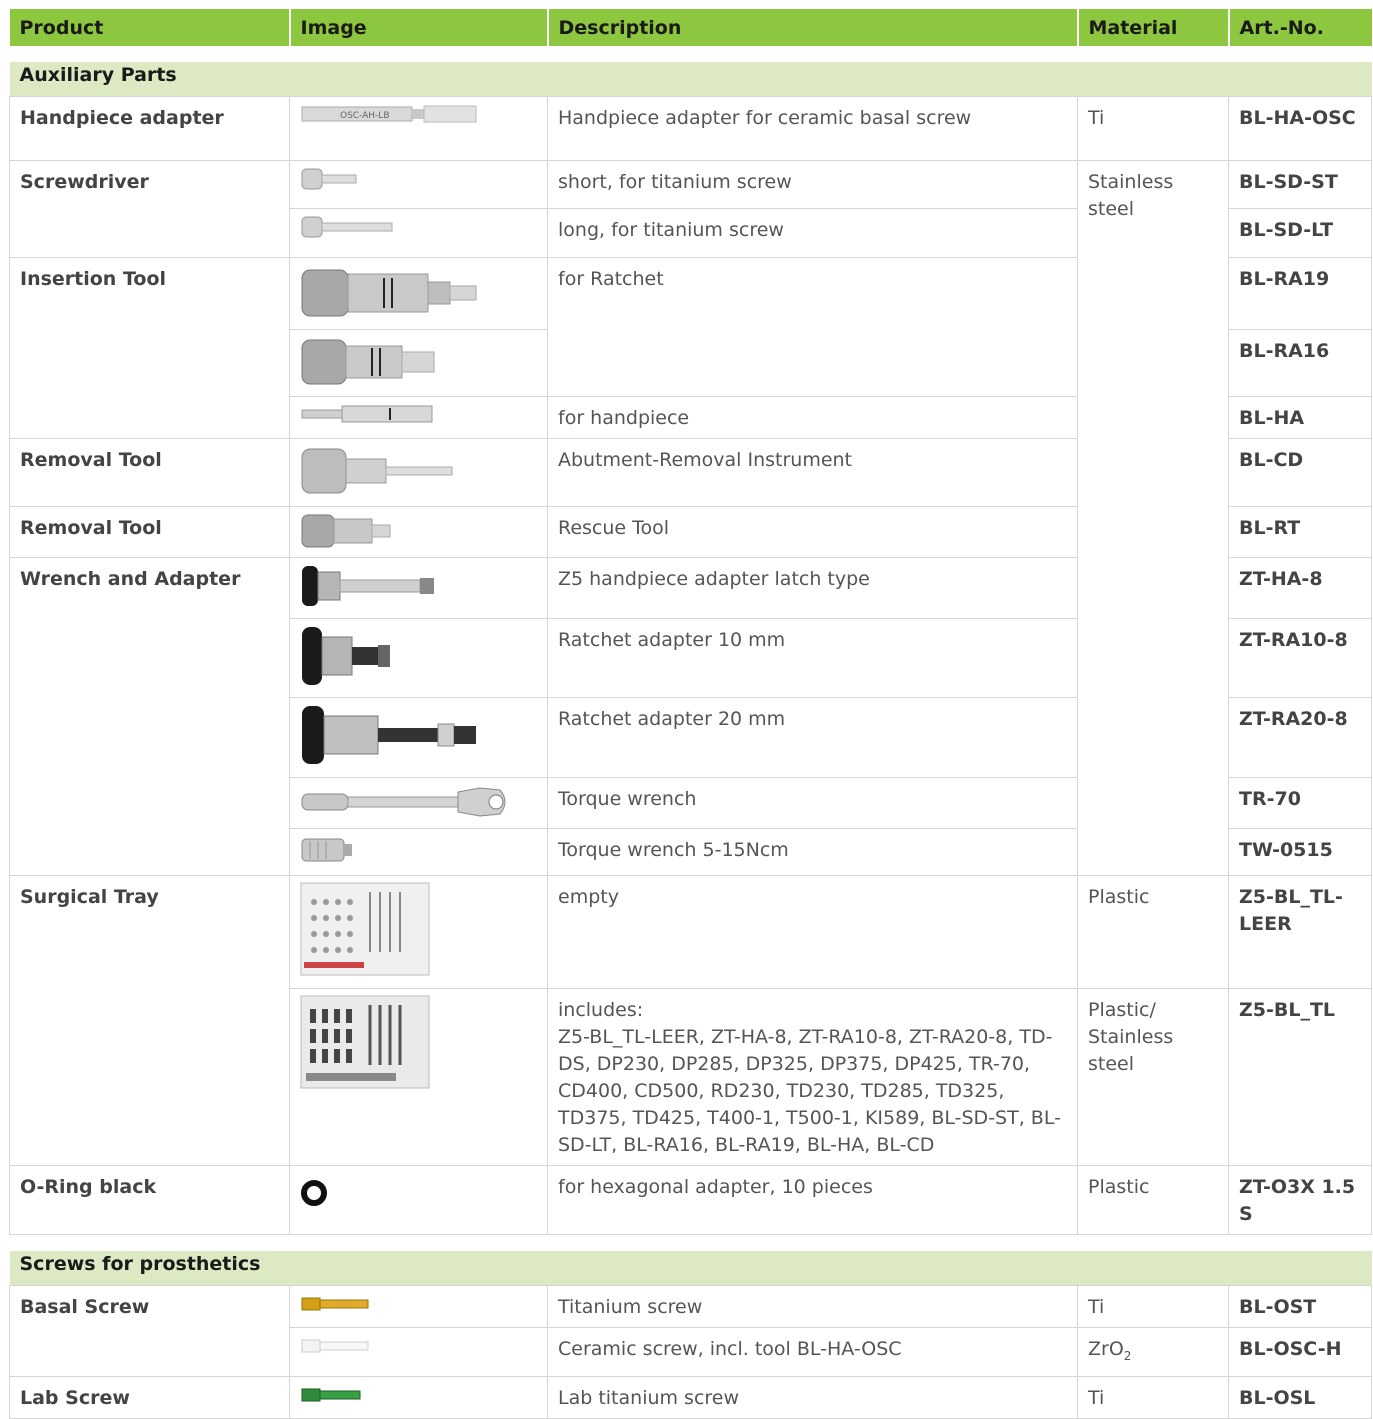 The height and width of the screenshot is (1419, 1373). I want to click on header-image: Image, so click(419, 27).